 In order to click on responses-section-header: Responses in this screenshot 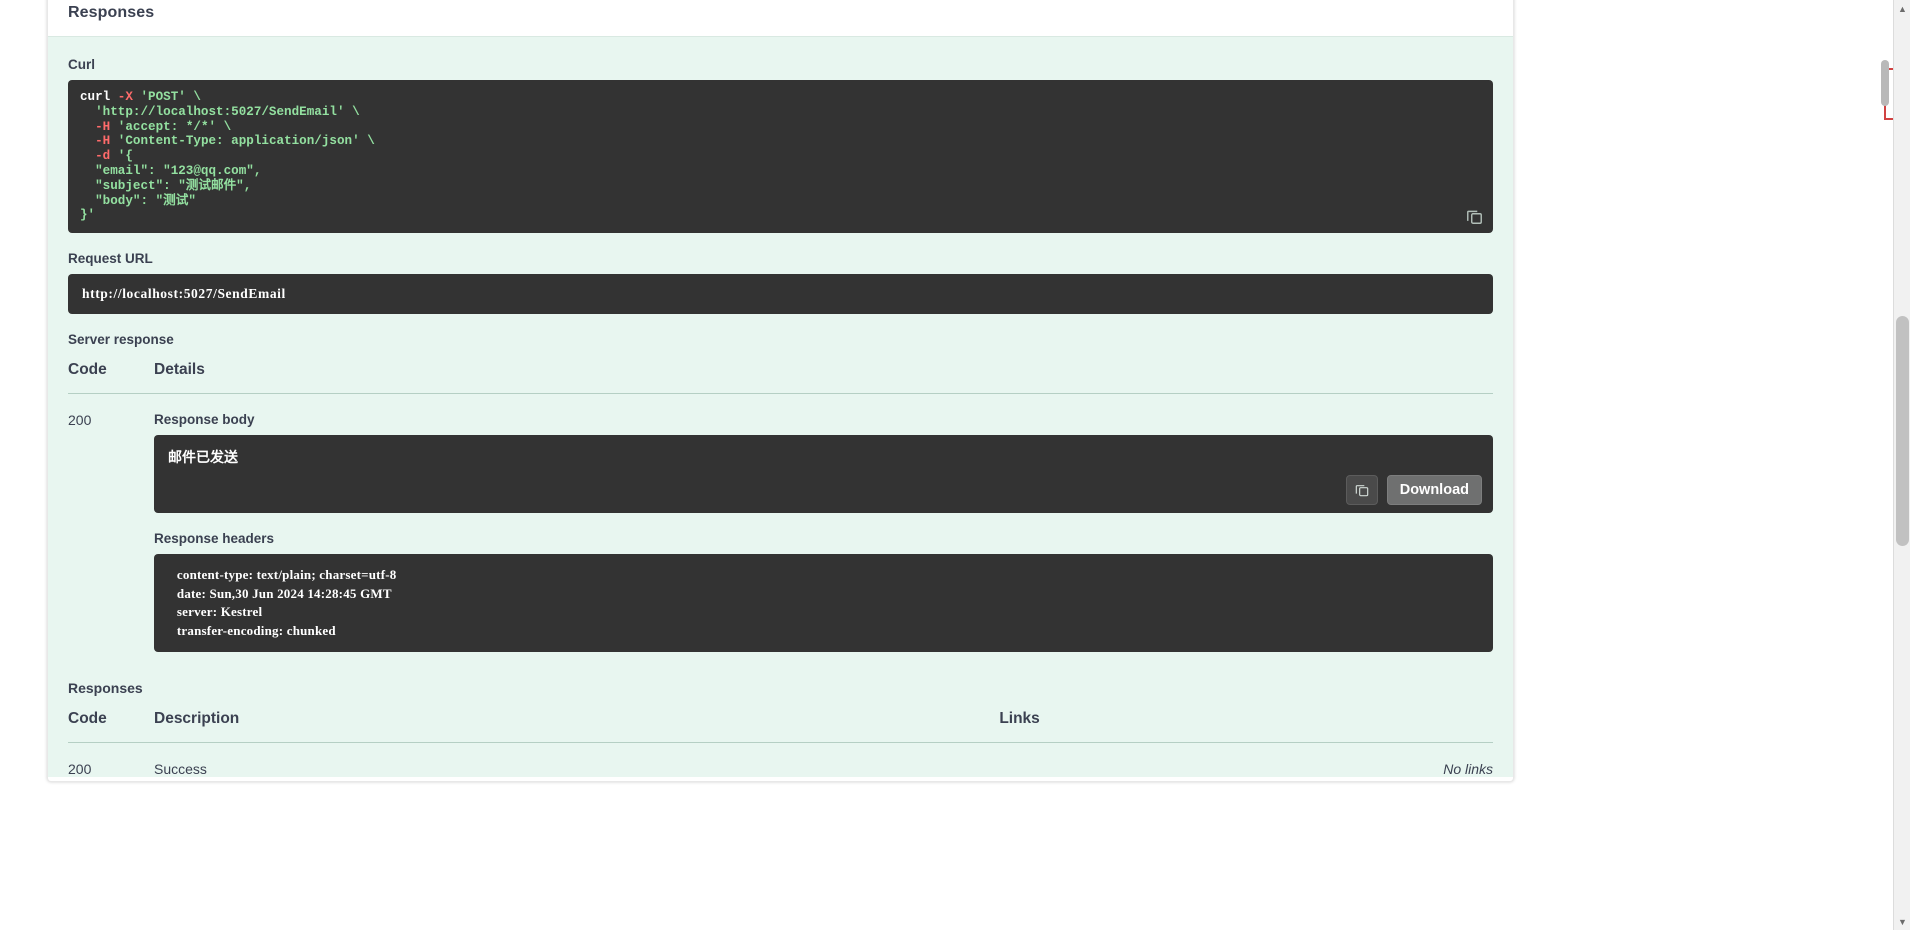, I will do `click(780, 18)`.